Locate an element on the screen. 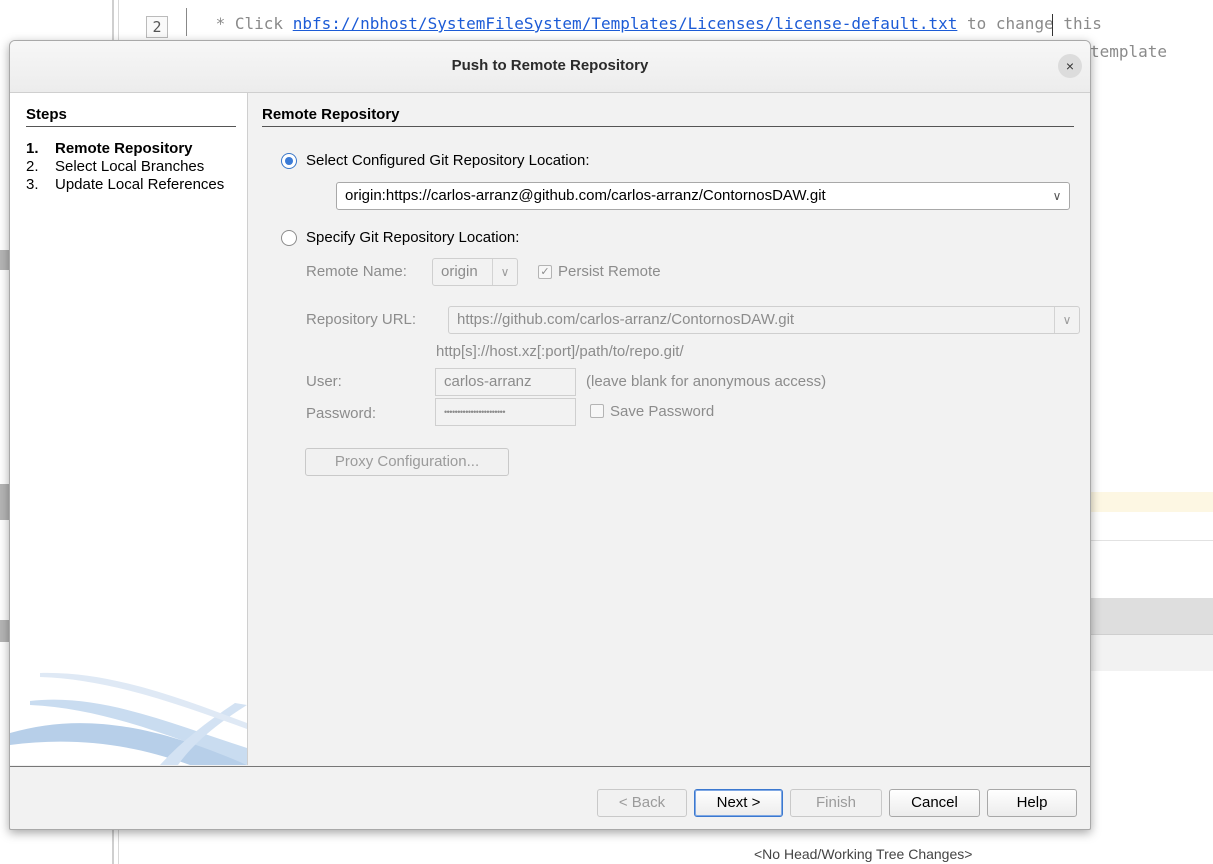 Image resolution: width=1213 pixels, height=864 pixels. persist-remote-label: Persist Remote is located at coordinates (609, 271).